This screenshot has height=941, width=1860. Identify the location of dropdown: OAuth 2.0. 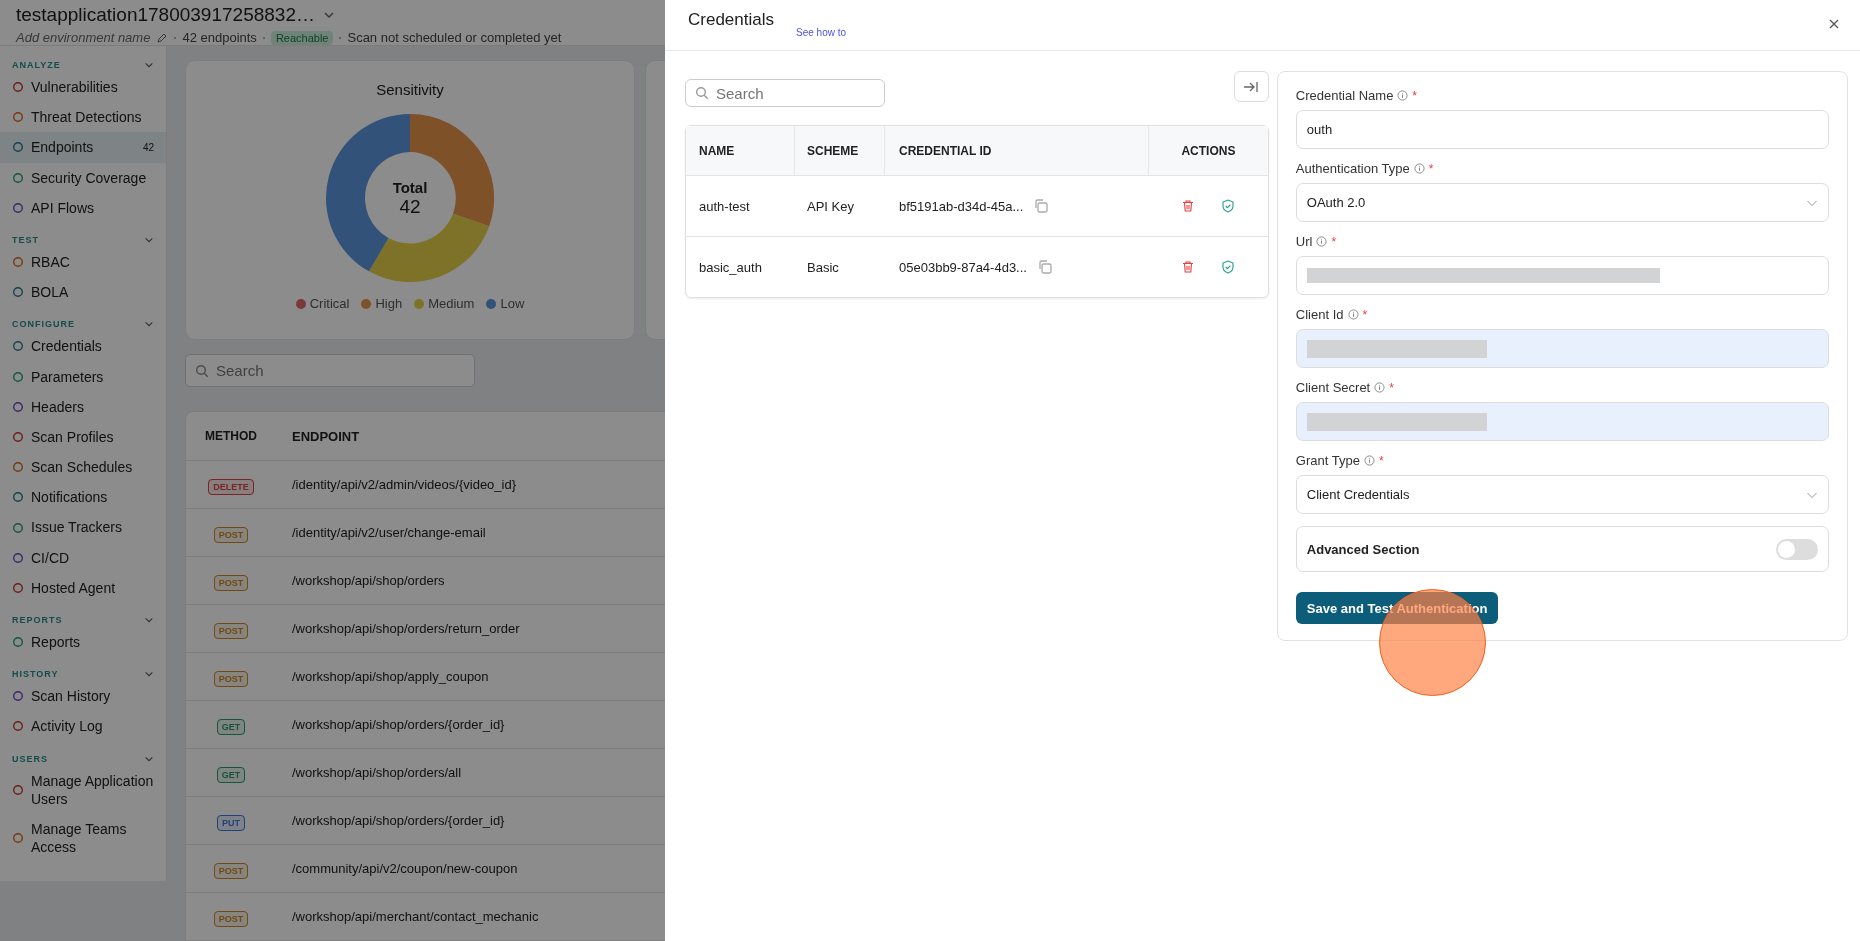
(1562, 202).